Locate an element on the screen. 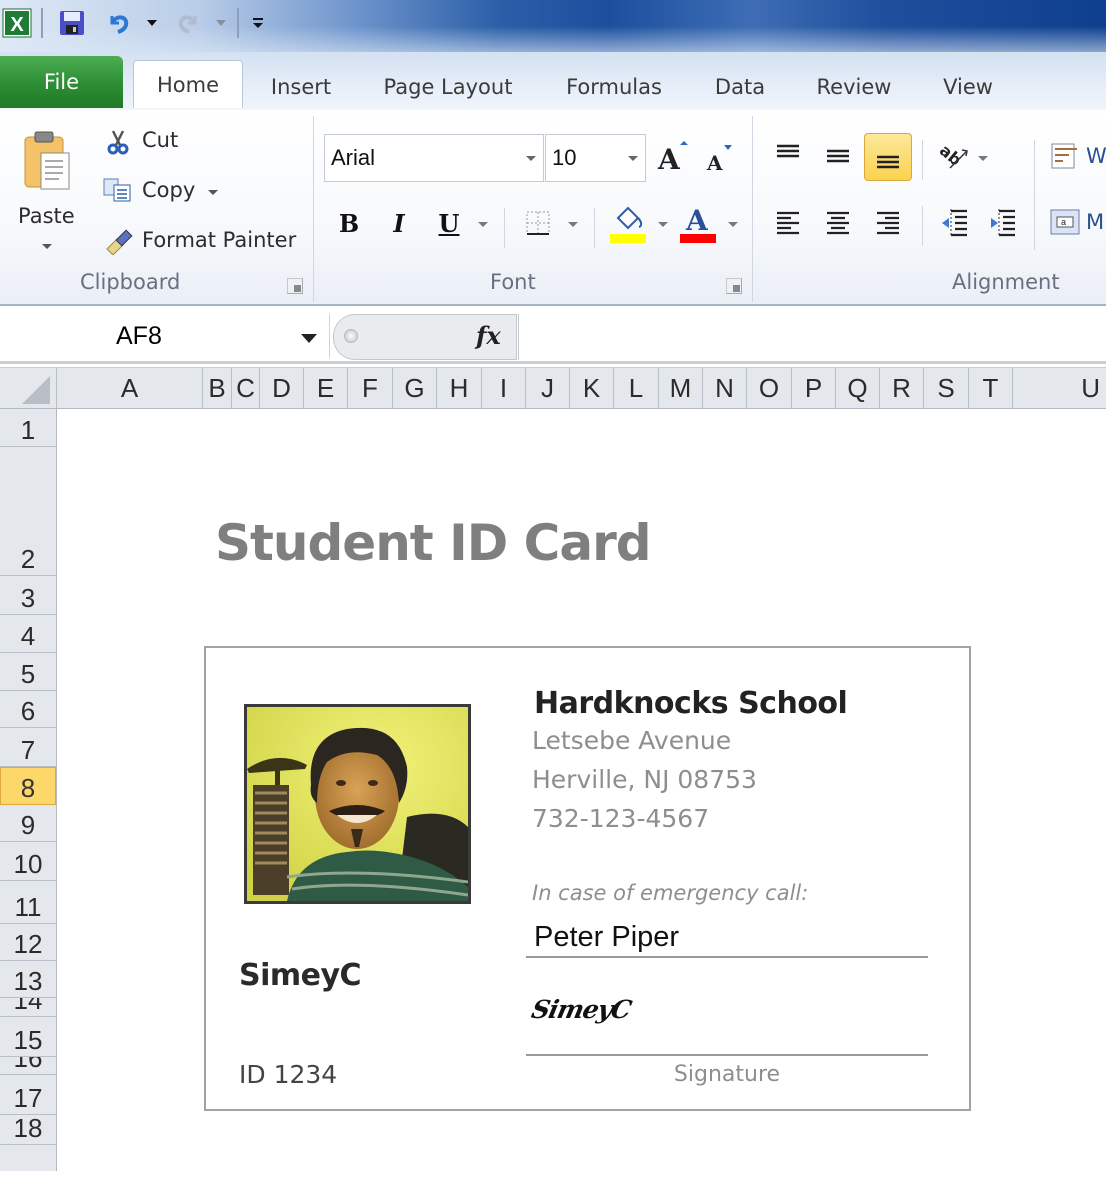  name-box: AF8 is located at coordinates (165, 336).